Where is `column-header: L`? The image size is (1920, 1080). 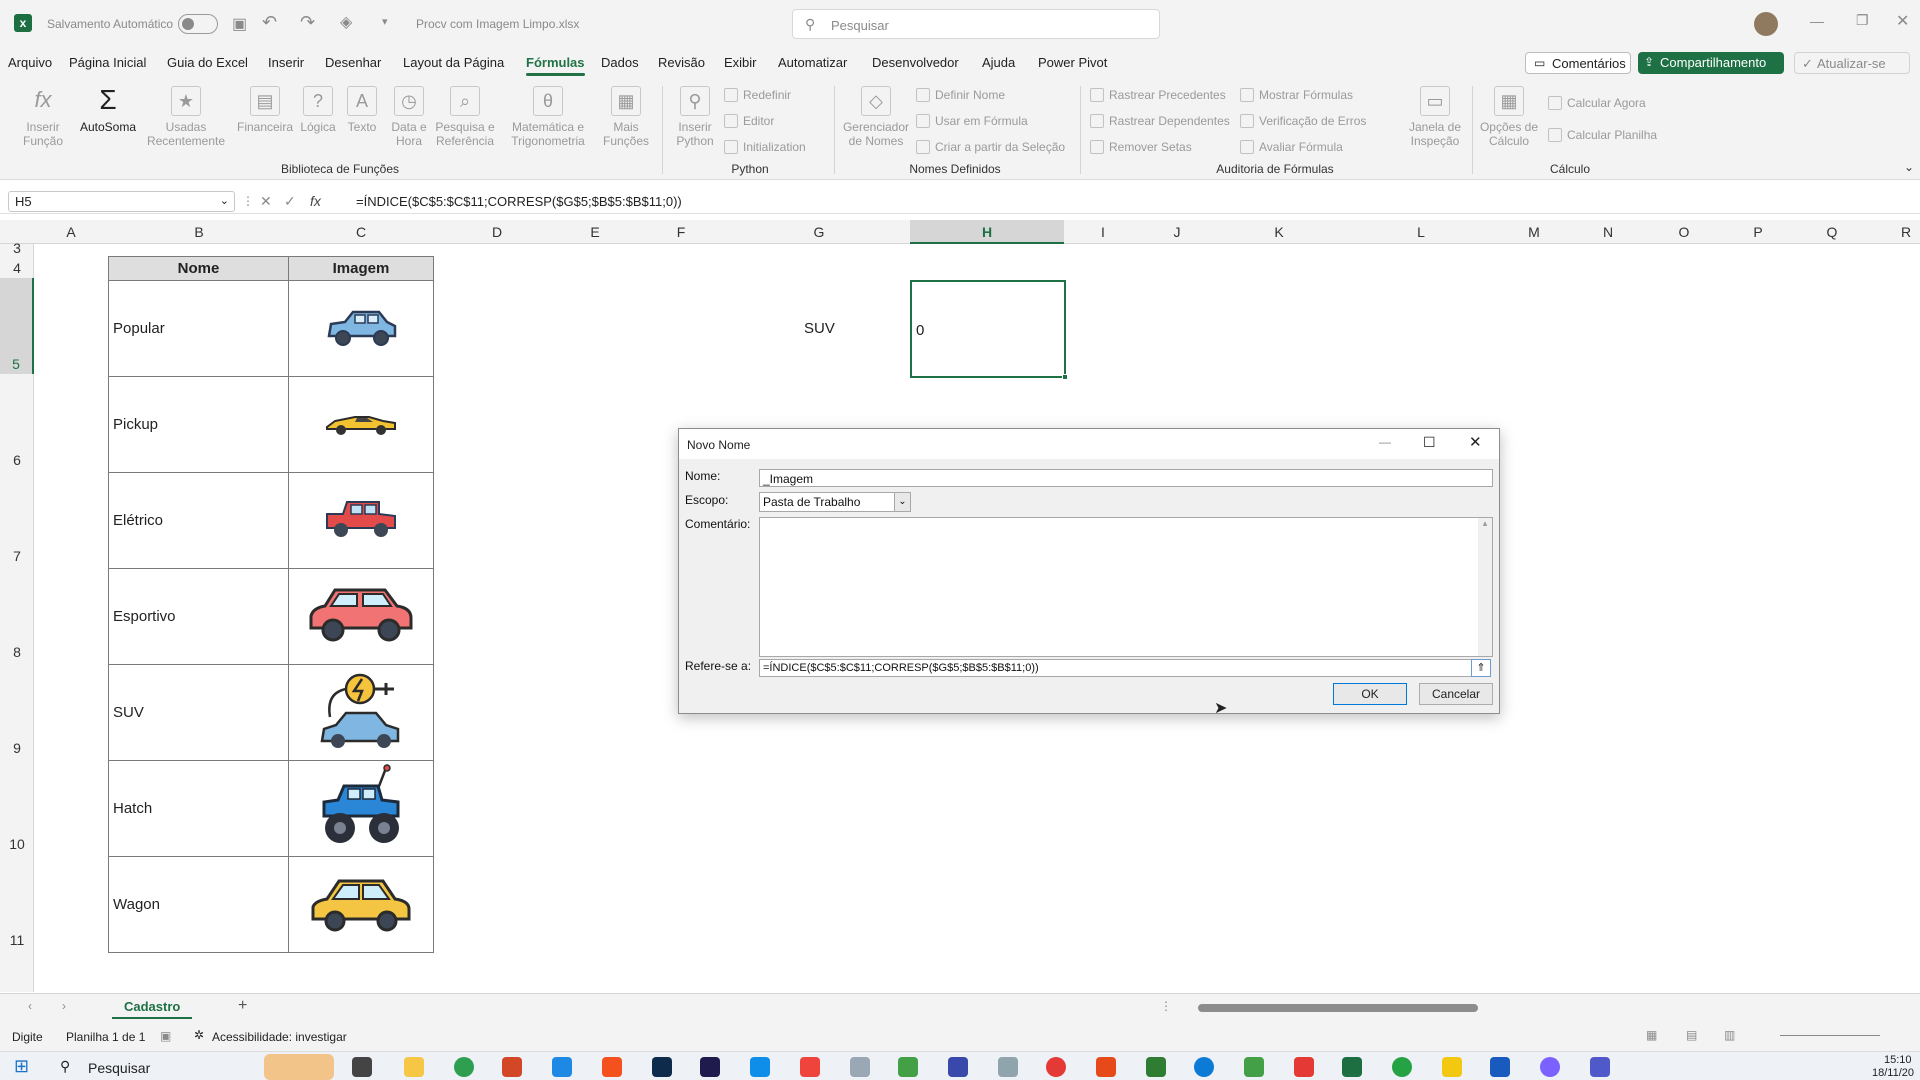
column-header: L is located at coordinates (1421, 232).